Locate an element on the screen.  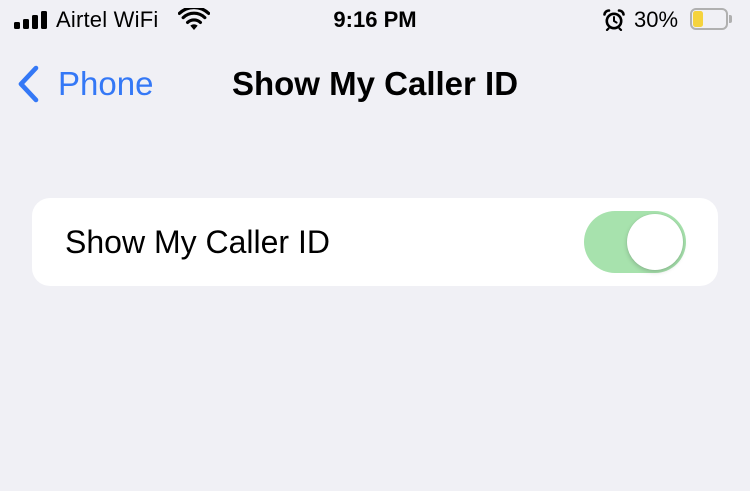
show-caller-id-toggle is located at coordinates (635, 242).